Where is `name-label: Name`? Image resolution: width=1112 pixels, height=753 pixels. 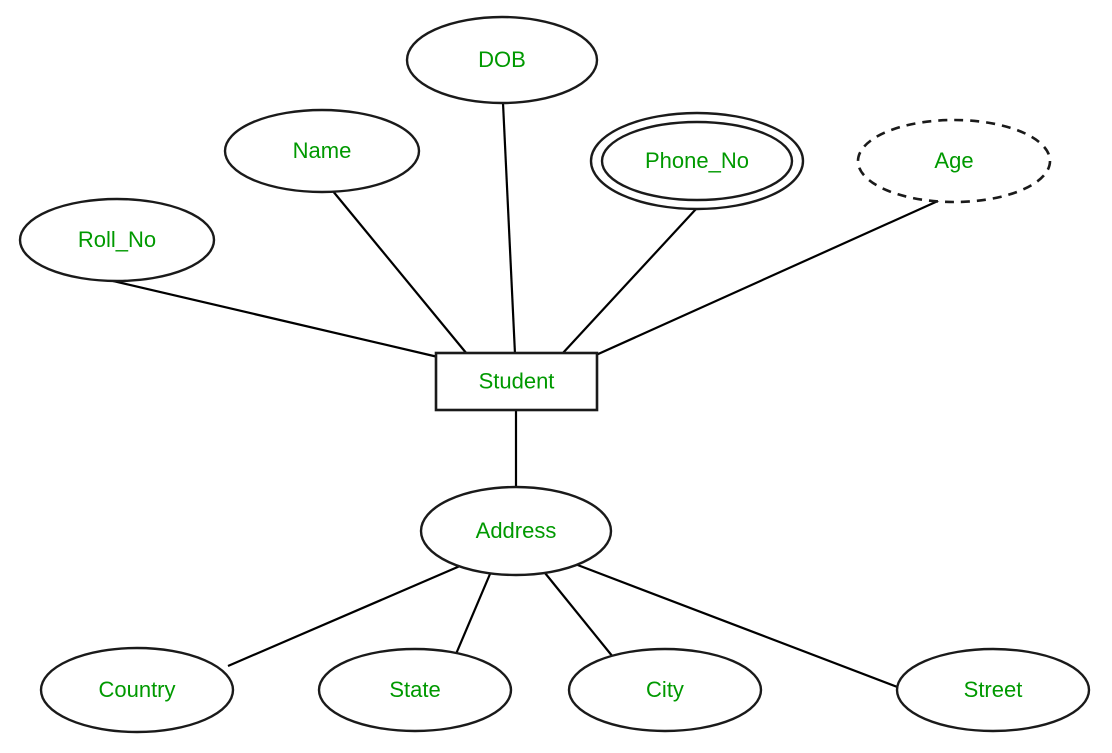
name-label: Name is located at coordinates (322, 150).